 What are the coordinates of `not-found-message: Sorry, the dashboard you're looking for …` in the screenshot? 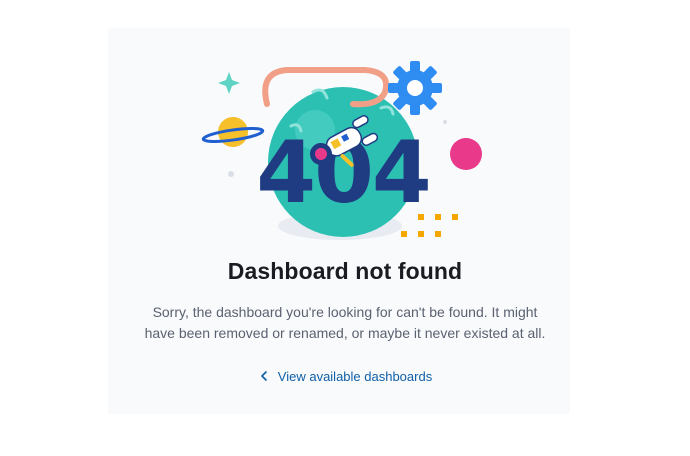 It's located at (345, 323).